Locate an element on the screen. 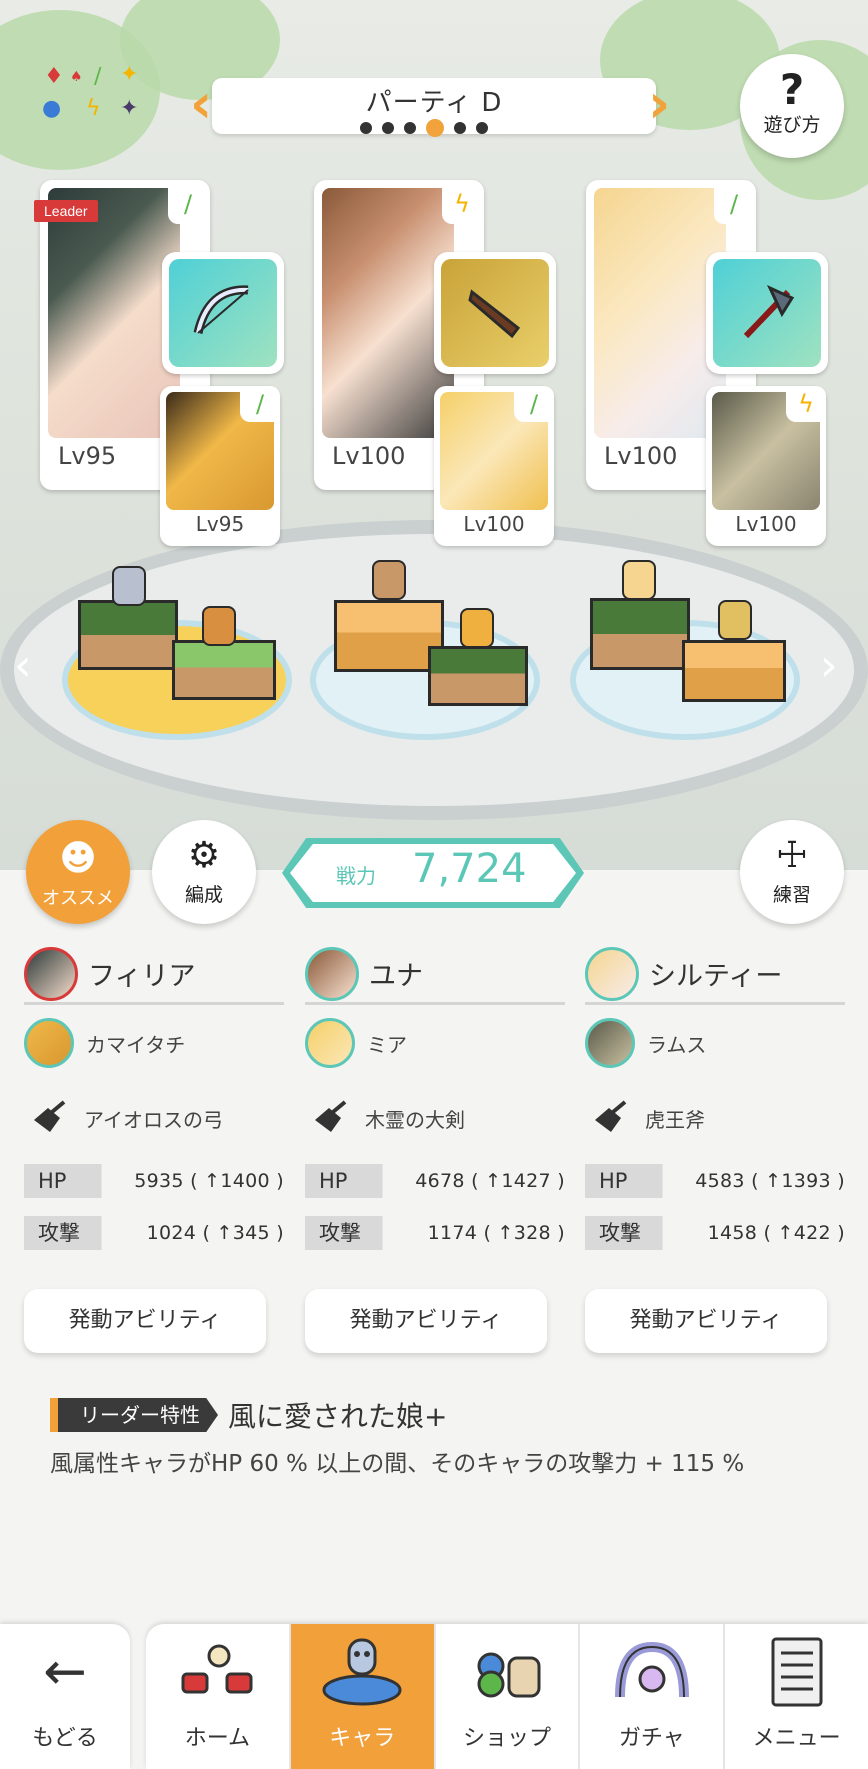  page-dot-active is located at coordinates (435, 128).